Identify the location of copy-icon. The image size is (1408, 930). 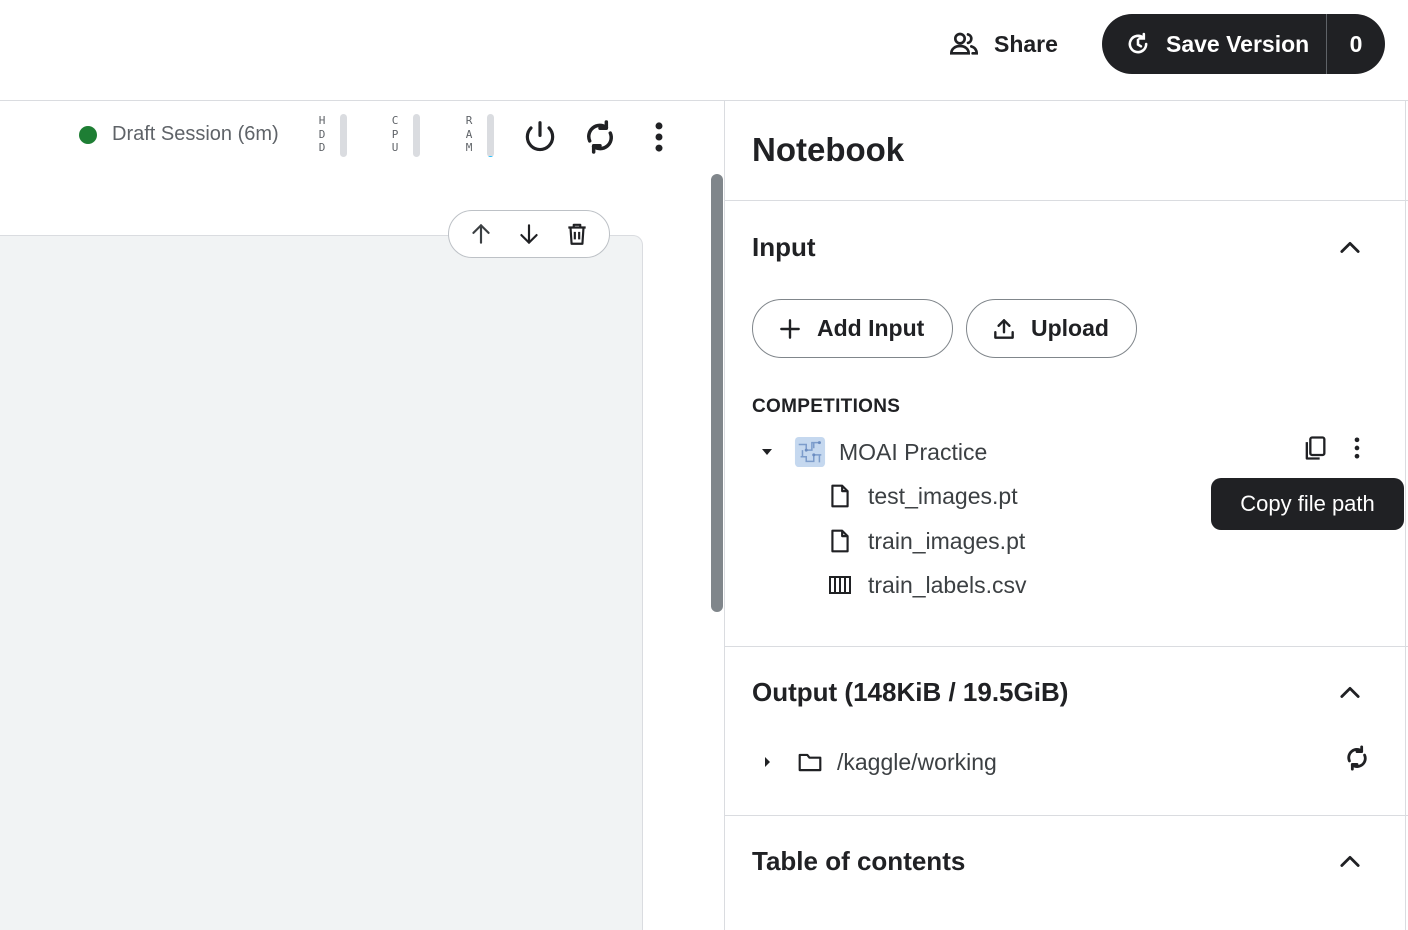
(1315, 448).